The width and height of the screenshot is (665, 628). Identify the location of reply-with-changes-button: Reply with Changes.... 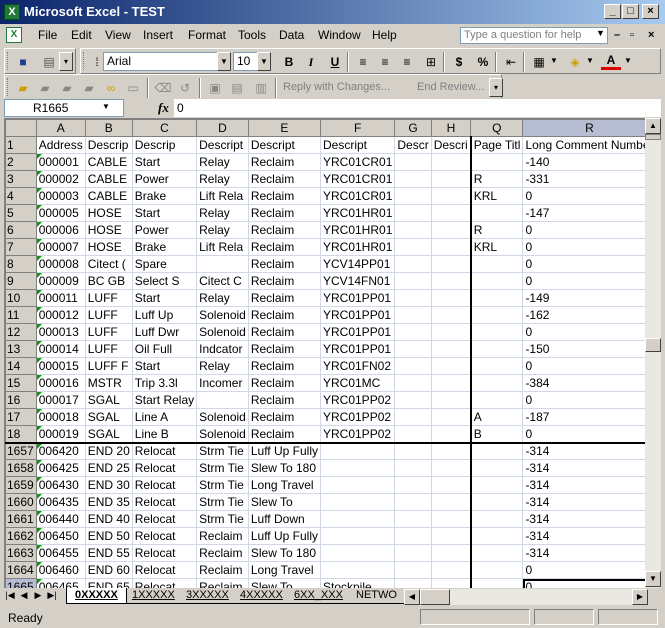
(336, 87).